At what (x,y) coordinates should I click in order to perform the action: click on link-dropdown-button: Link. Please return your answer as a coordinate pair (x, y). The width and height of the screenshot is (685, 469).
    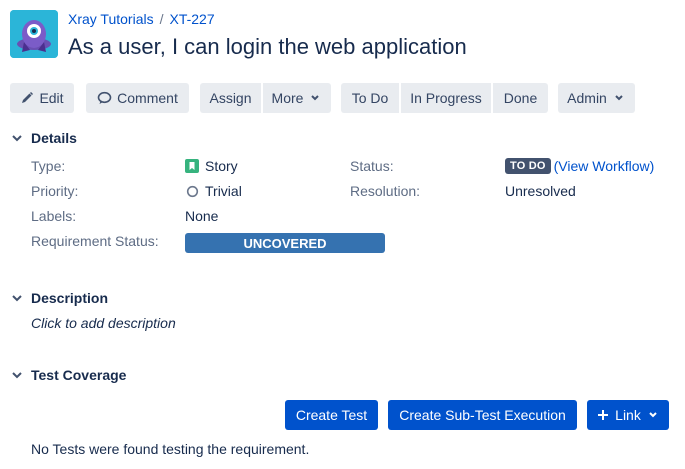
    Looking at the image, I should click on (628, 415).